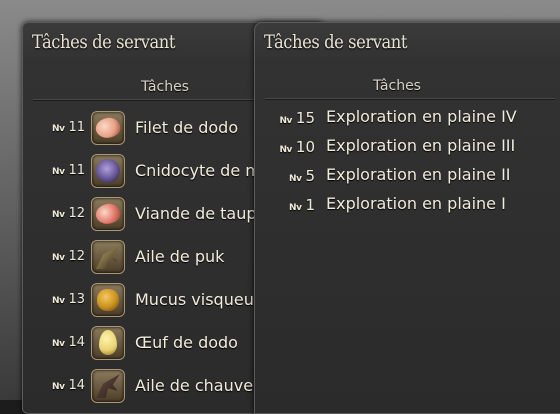  I want to click on wing-icon, so click(108, 257).